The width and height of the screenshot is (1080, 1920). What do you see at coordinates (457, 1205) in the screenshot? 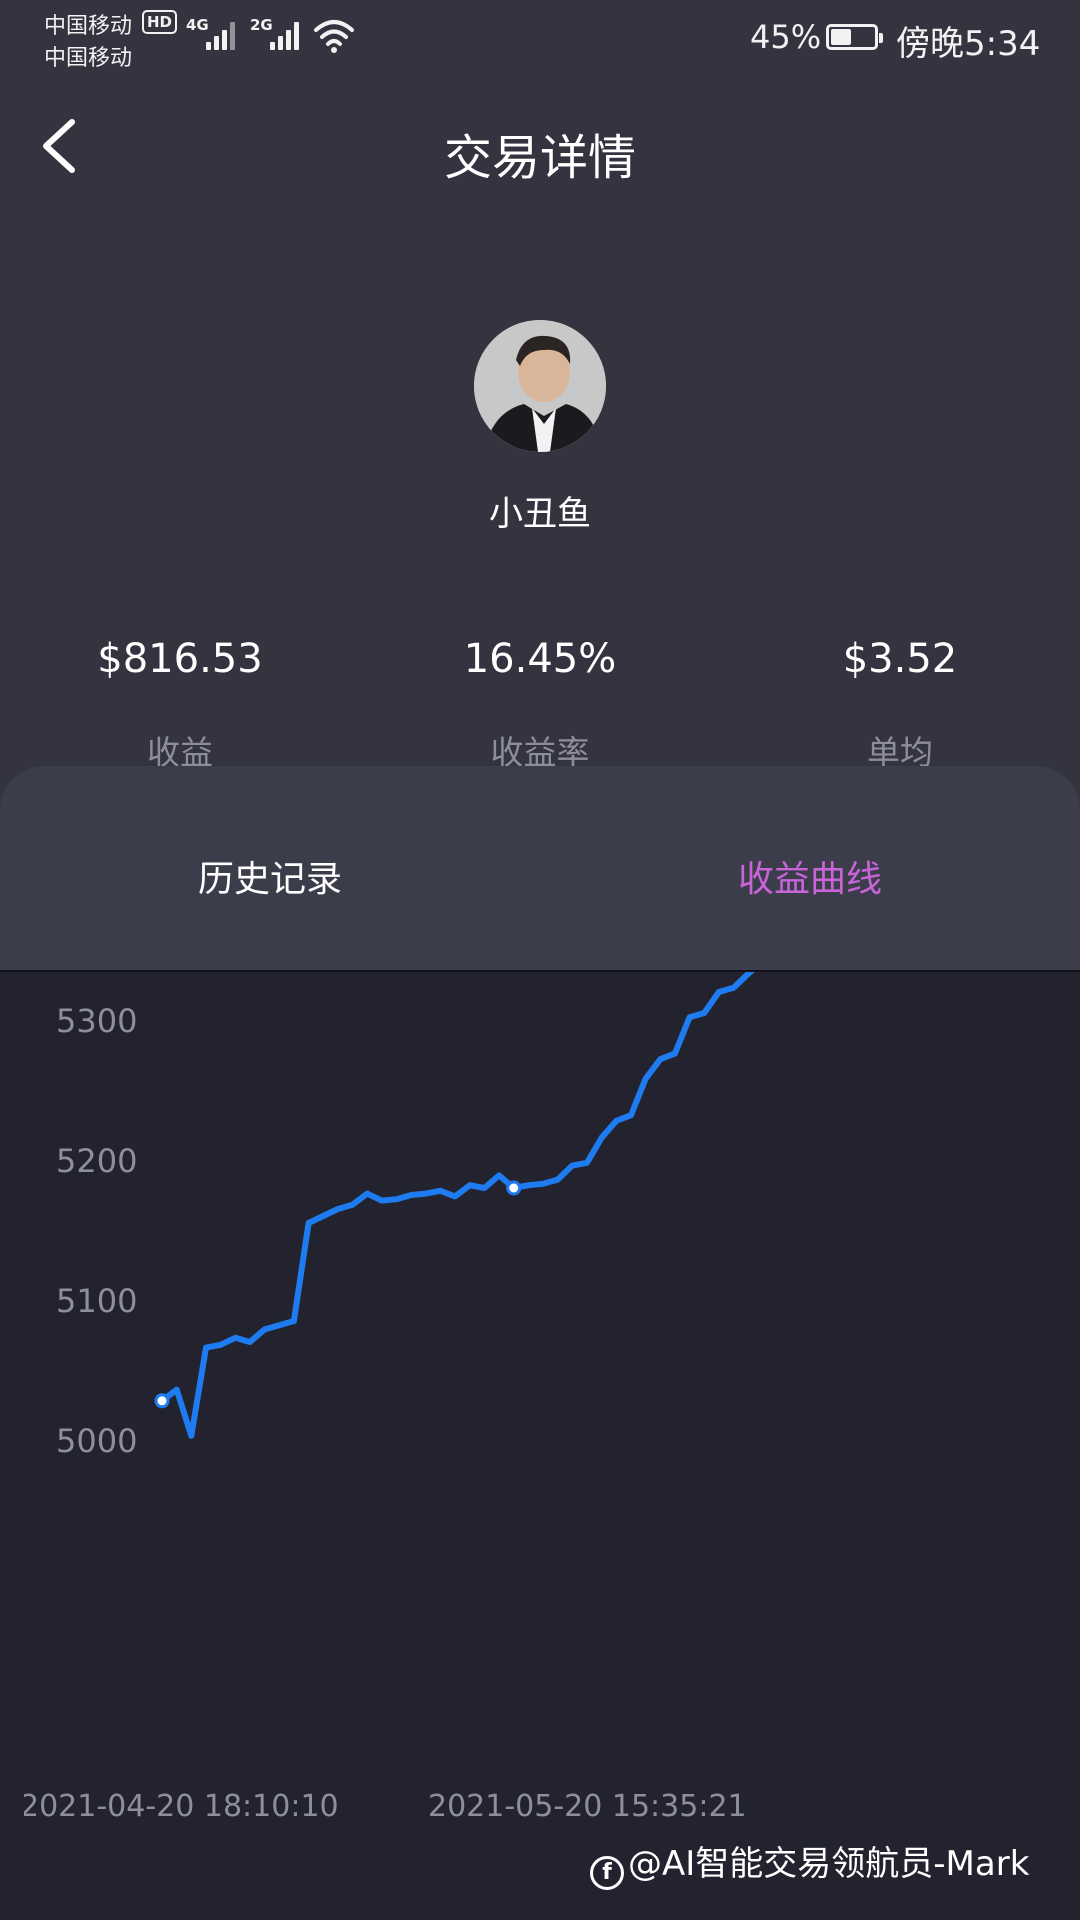
I see `profit-line-series` at bounding box center [457, 1205].